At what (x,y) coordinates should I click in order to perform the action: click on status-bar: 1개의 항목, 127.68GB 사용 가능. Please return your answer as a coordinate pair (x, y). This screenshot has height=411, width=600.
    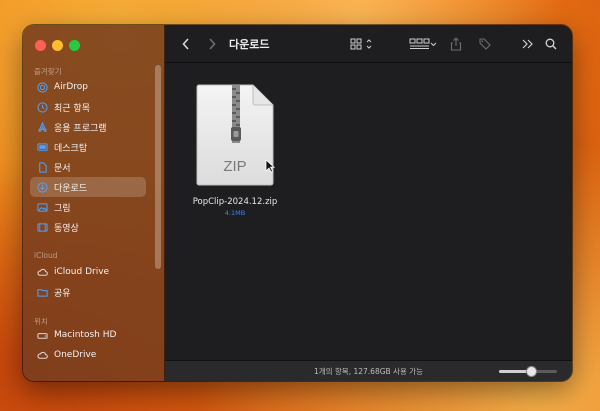
    Looking at the image, I should click on (368, 370).